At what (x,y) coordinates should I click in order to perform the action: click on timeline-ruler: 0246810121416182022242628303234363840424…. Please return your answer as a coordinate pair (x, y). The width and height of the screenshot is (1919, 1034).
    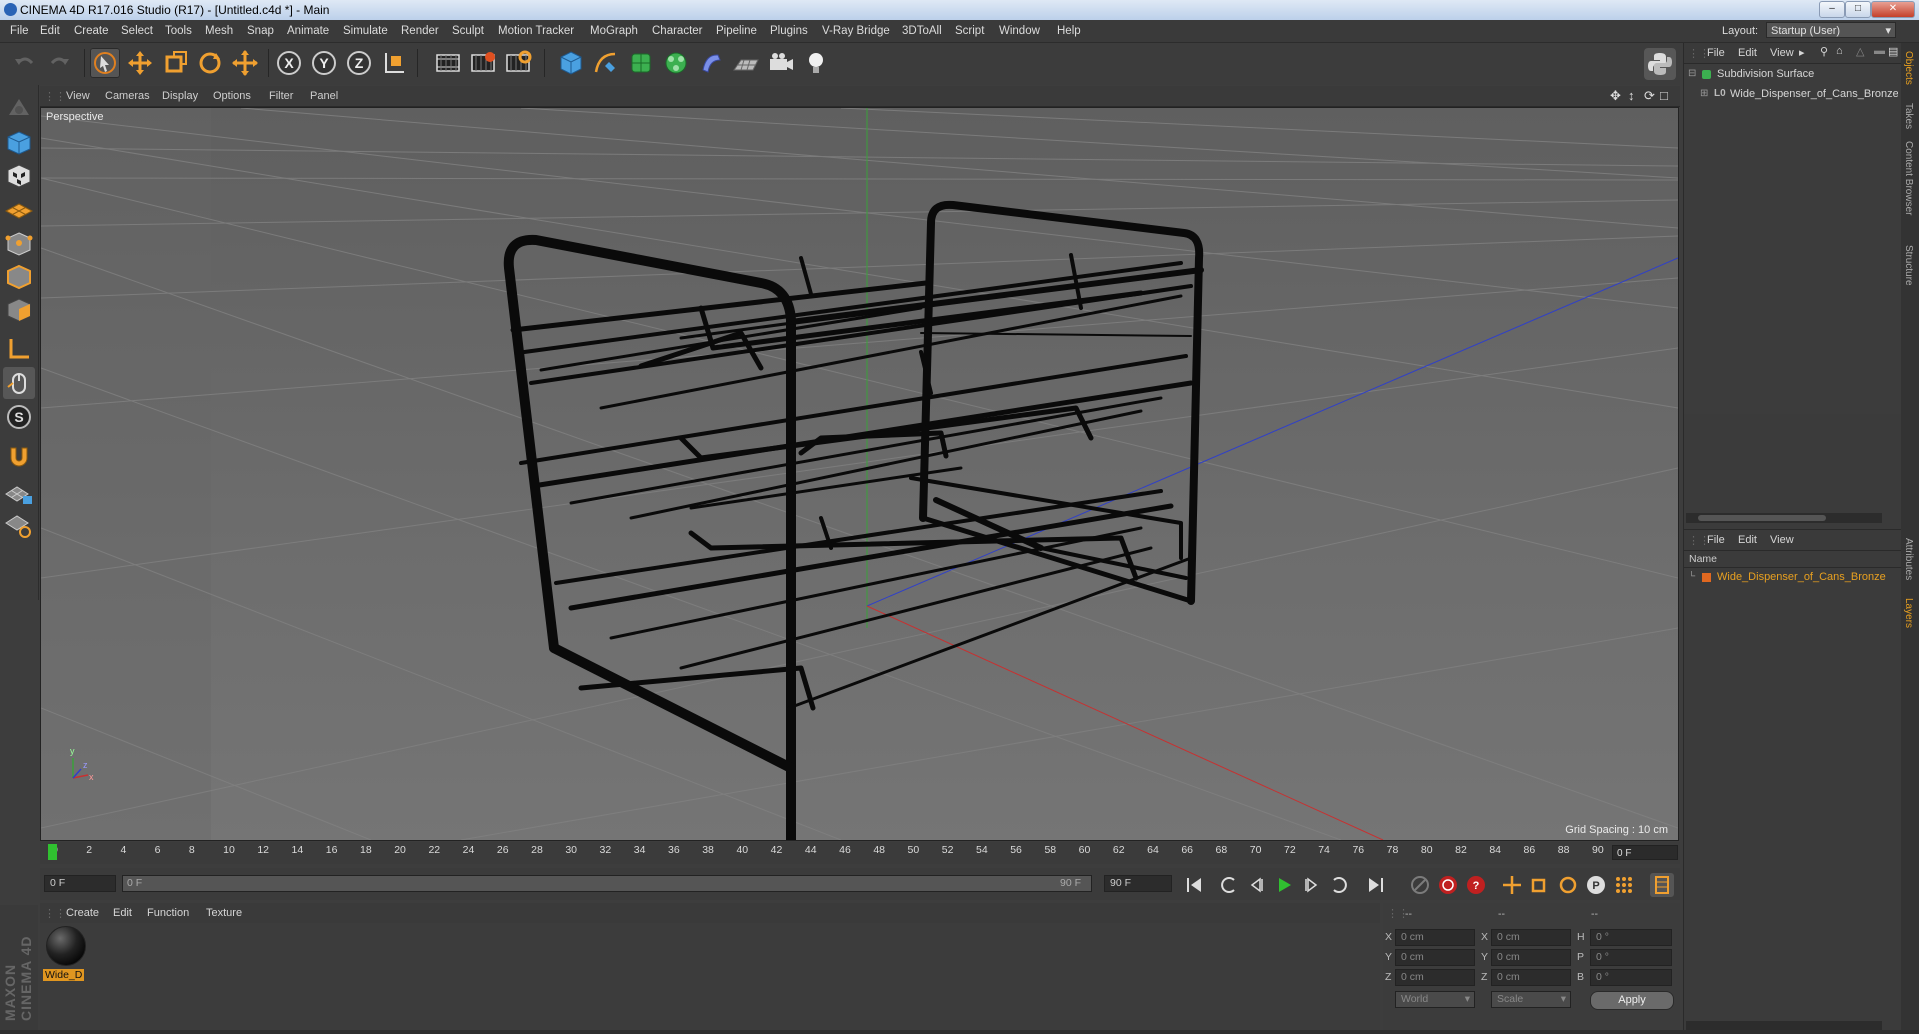
    Looking at the image, I should click on (860, 853).